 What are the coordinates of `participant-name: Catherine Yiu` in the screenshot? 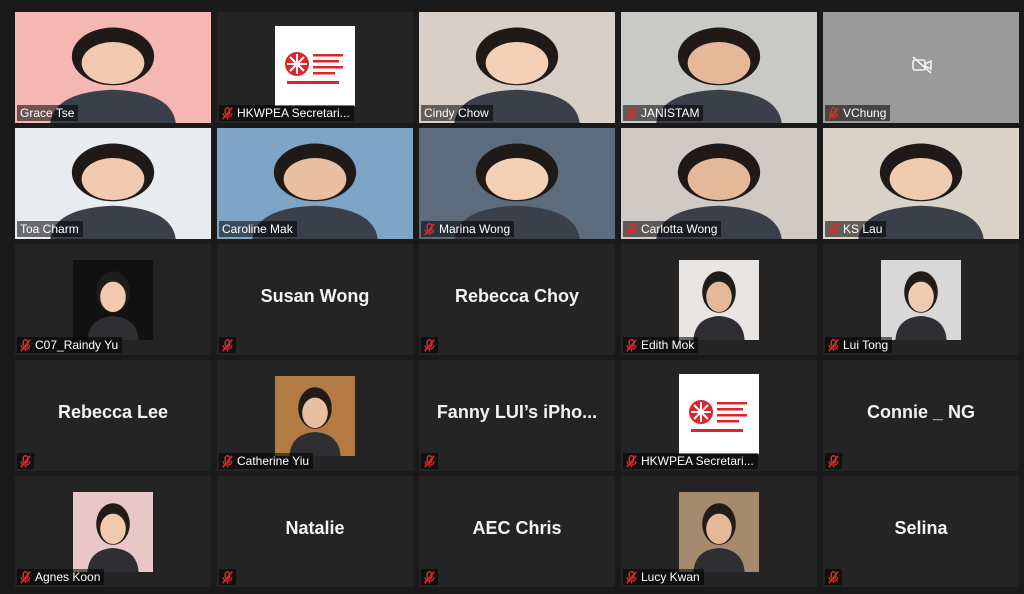 It's located at (273, 461).